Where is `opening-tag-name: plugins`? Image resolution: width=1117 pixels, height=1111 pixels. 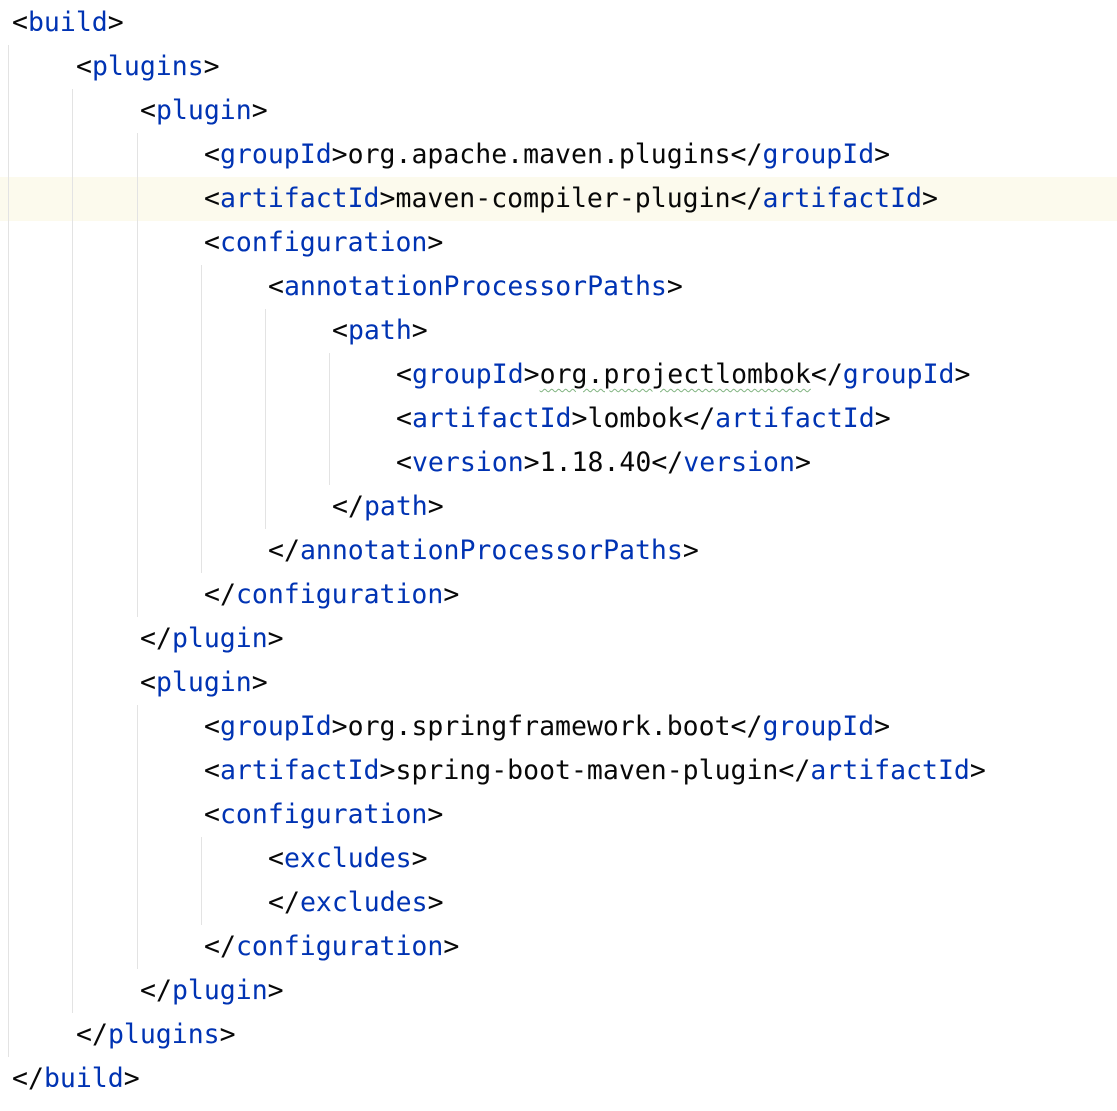
opening-tag-name: plugins is located at coordinates (147, 66).